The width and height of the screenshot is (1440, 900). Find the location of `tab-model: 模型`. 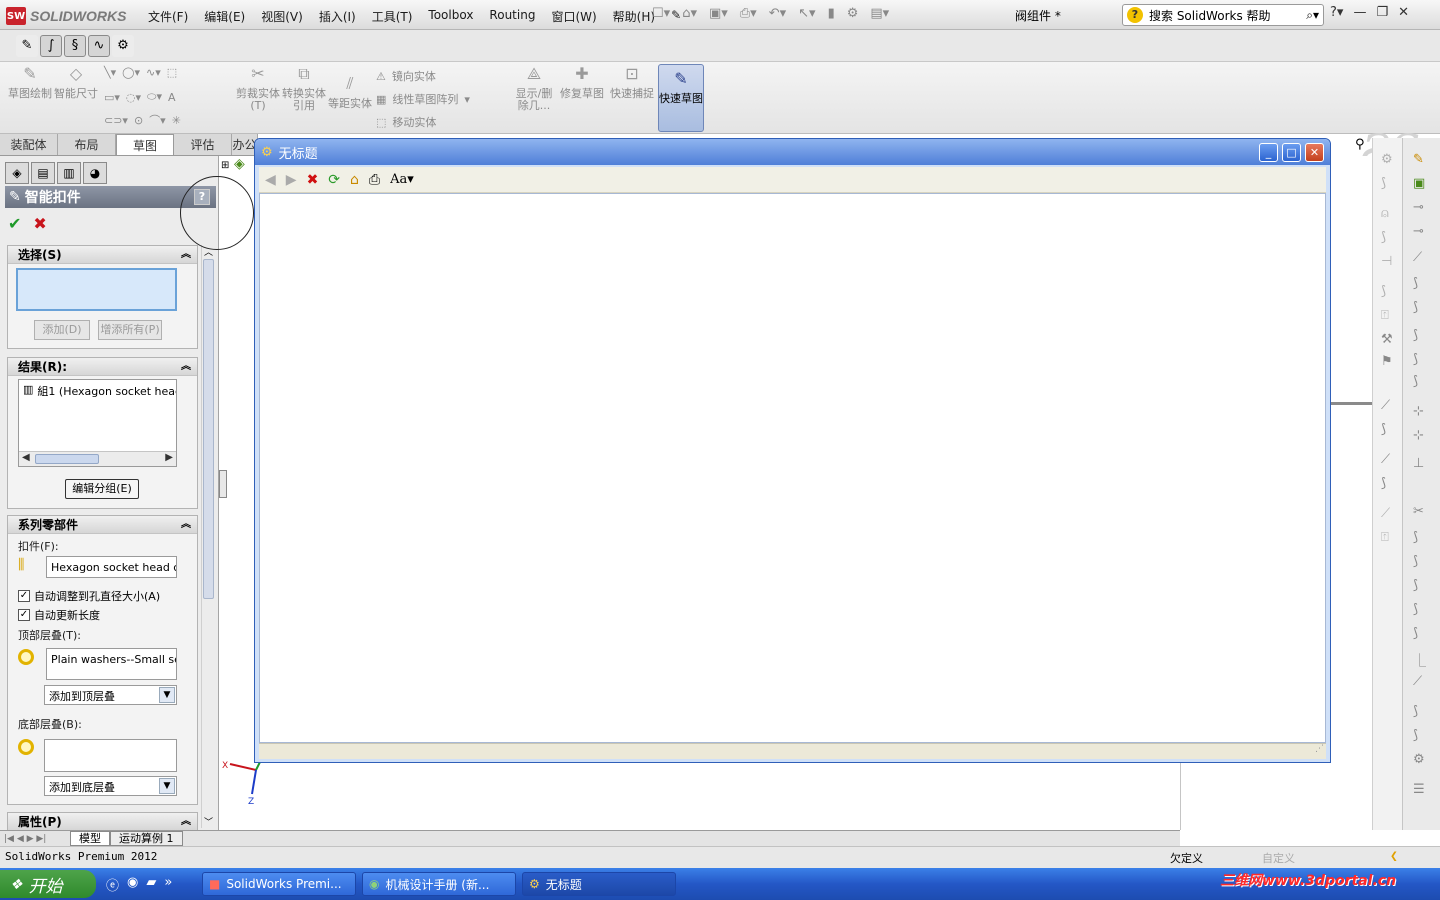

tab-model: 模型 is located at coordinates (90, 838).